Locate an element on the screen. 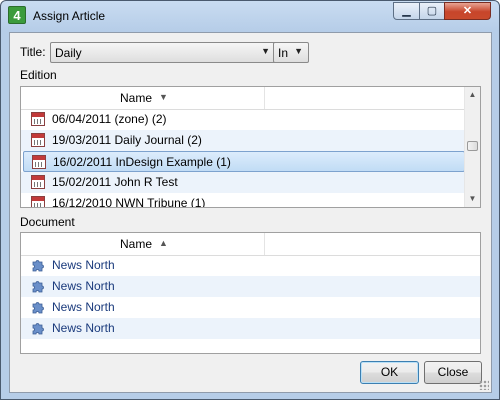 The image size is (500, 400). maximize-button: ▢ is located at coordinates (432, 11).